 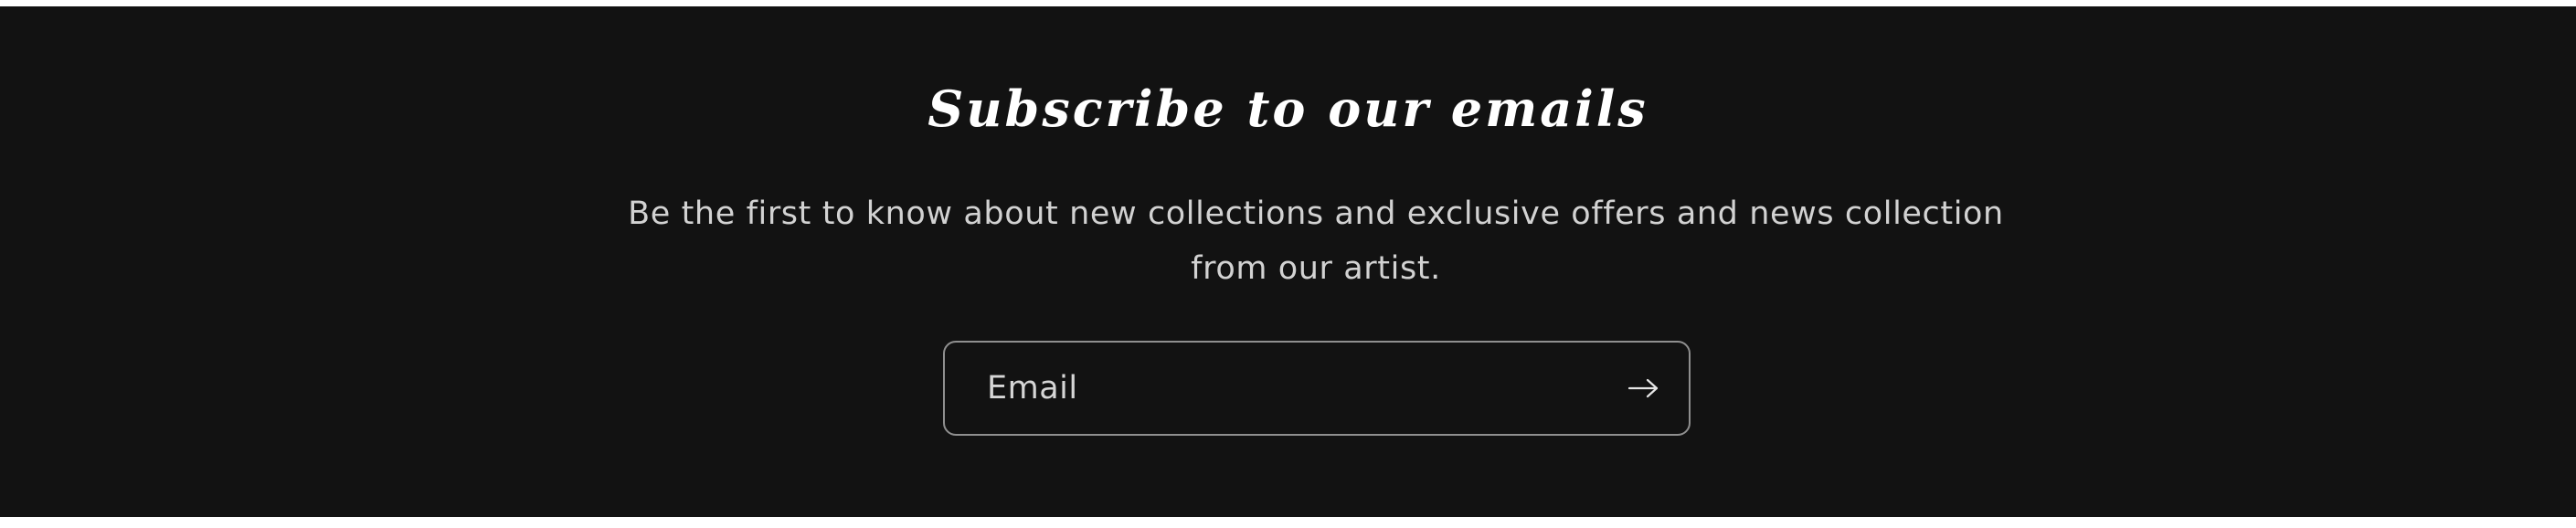 I want to click on top-divider, so click(x=1288, y=3).